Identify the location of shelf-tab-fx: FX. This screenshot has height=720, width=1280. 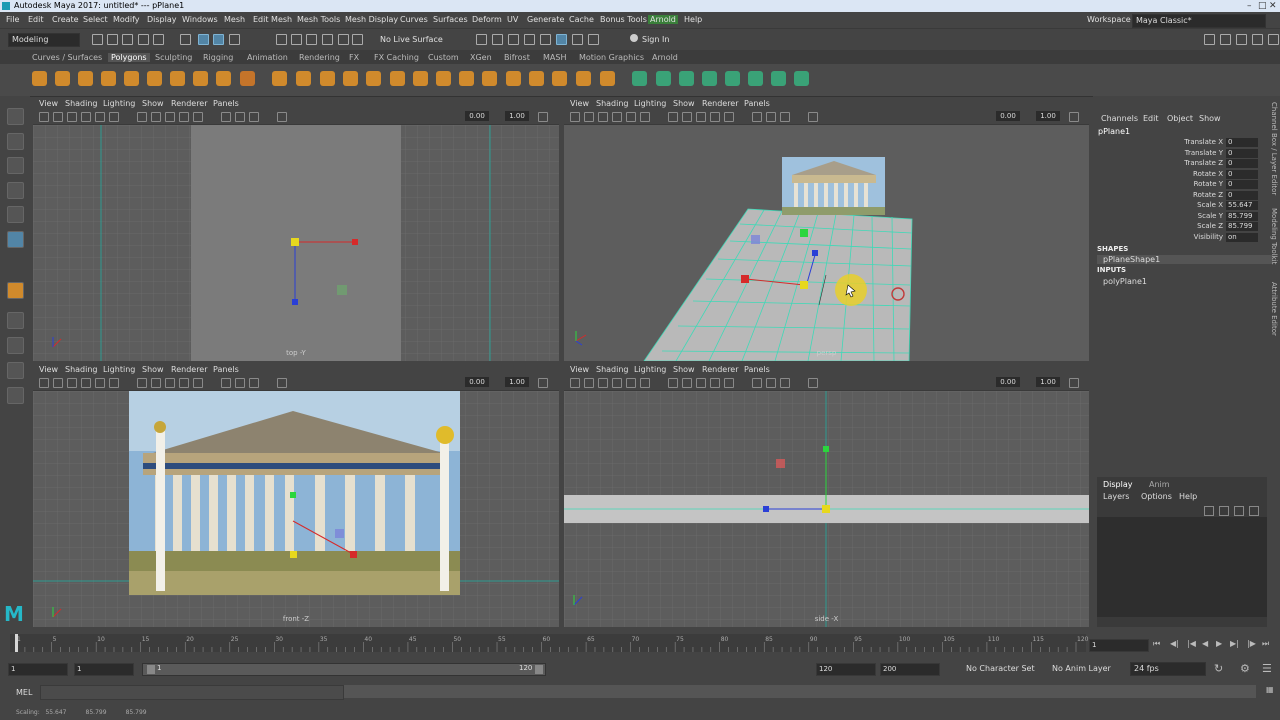
(354, 57).